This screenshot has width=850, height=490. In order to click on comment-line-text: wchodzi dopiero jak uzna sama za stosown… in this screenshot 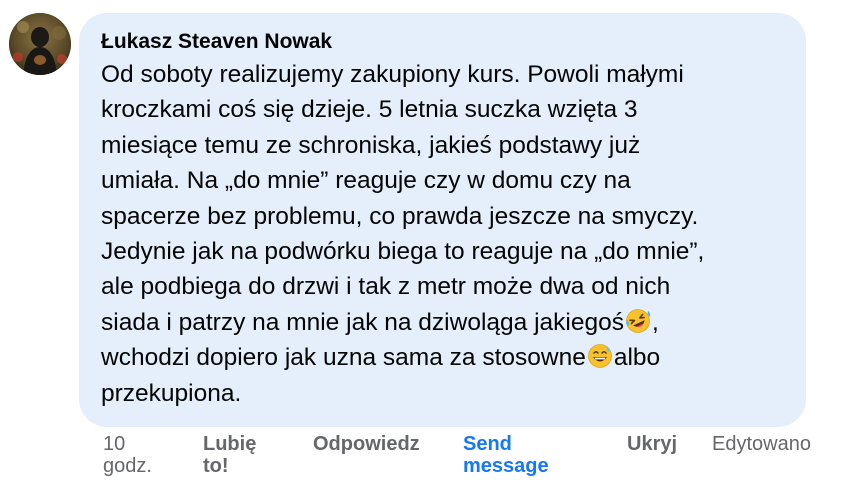, I will do `click(343, 358)`.